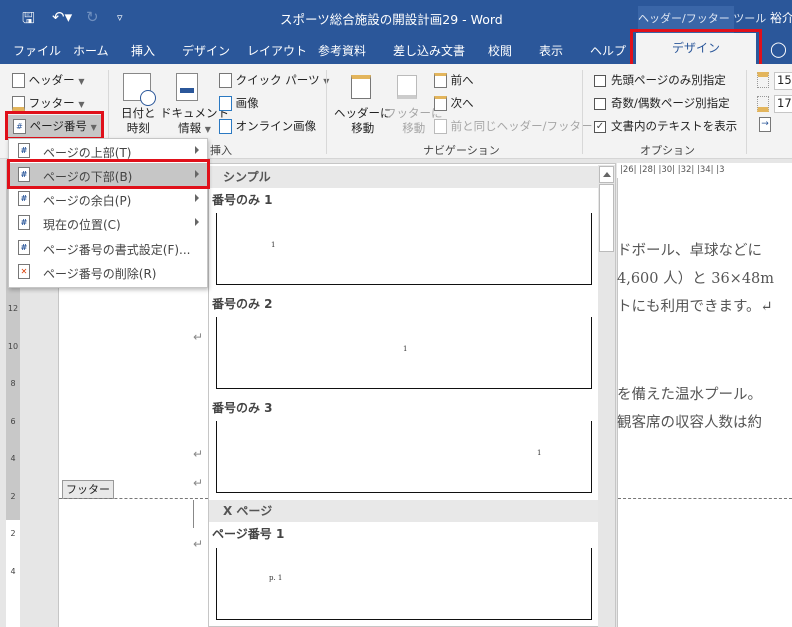 The image size is (792, 627). Describe the element at coordinates (92, 17) in the screenshot. I see `redo-icon: ↻` at that location.